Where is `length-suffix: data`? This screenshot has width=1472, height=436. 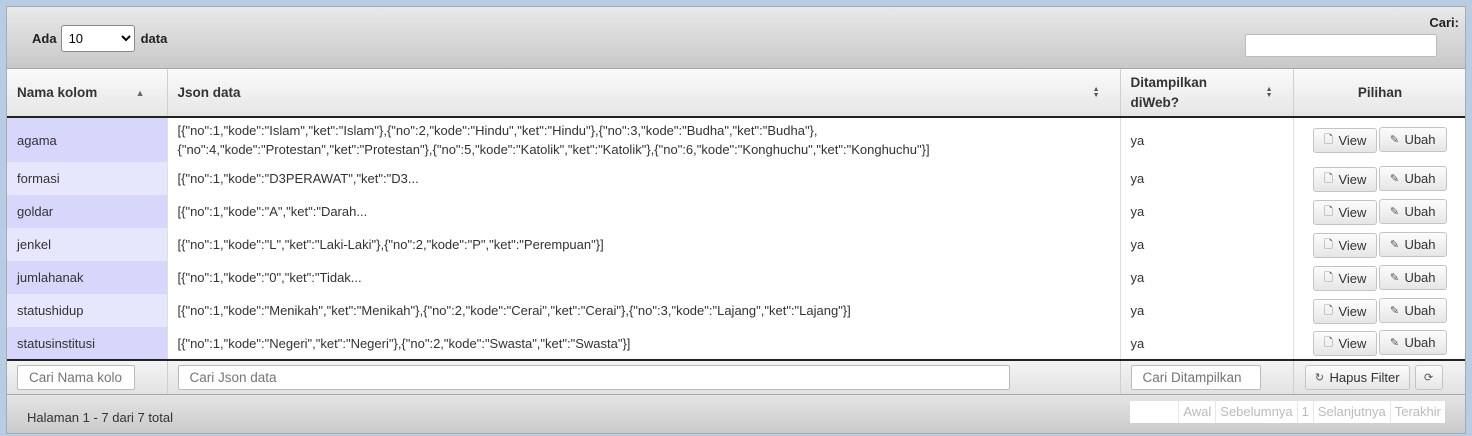 length-suffix: data is located at coordinates (154, 38).